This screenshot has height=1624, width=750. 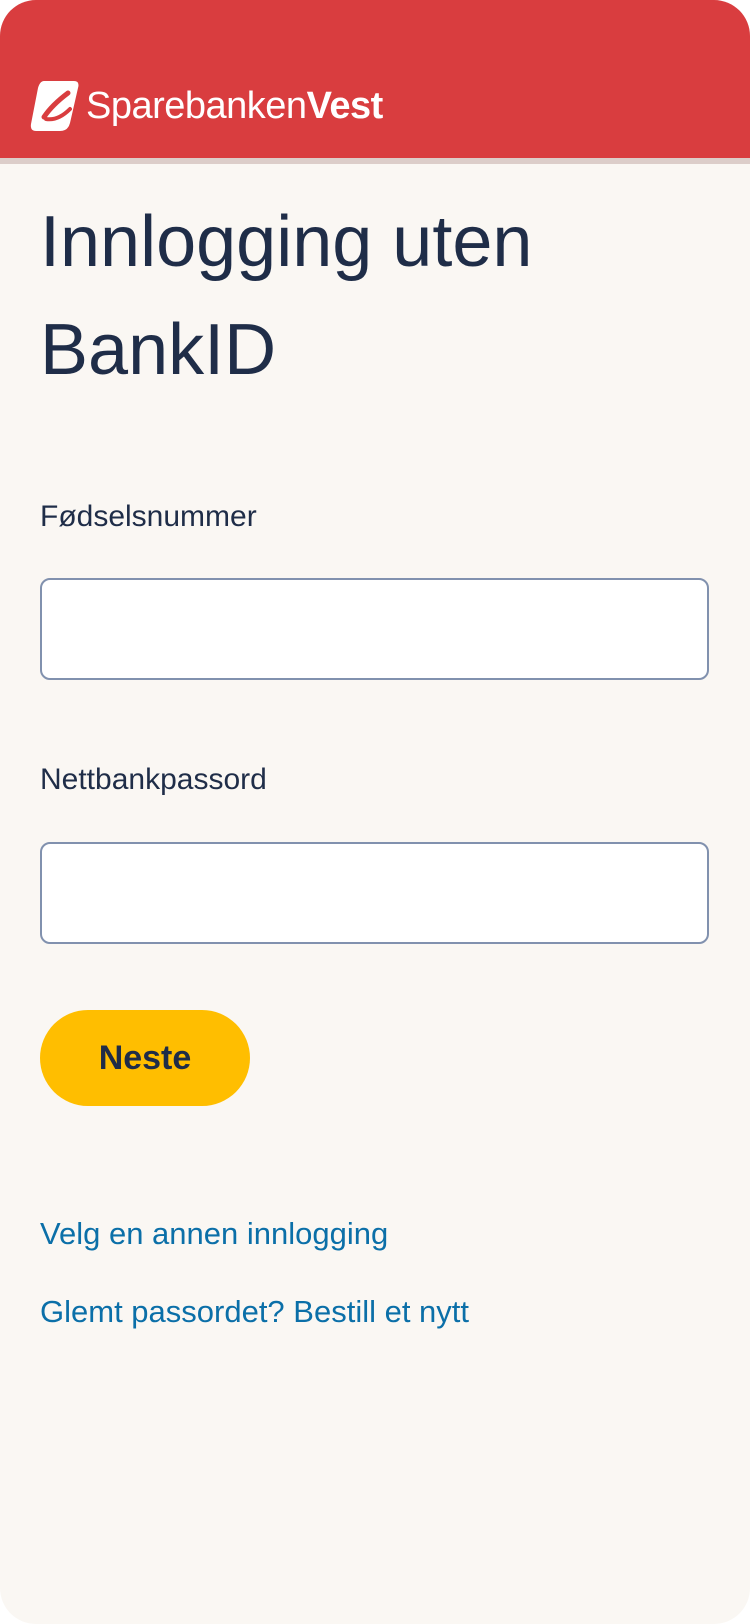 What do you see at coordinates (345, 105) in the screenshot?
I see `logo-text-bold: Vest` at bounding box center [345, 105].